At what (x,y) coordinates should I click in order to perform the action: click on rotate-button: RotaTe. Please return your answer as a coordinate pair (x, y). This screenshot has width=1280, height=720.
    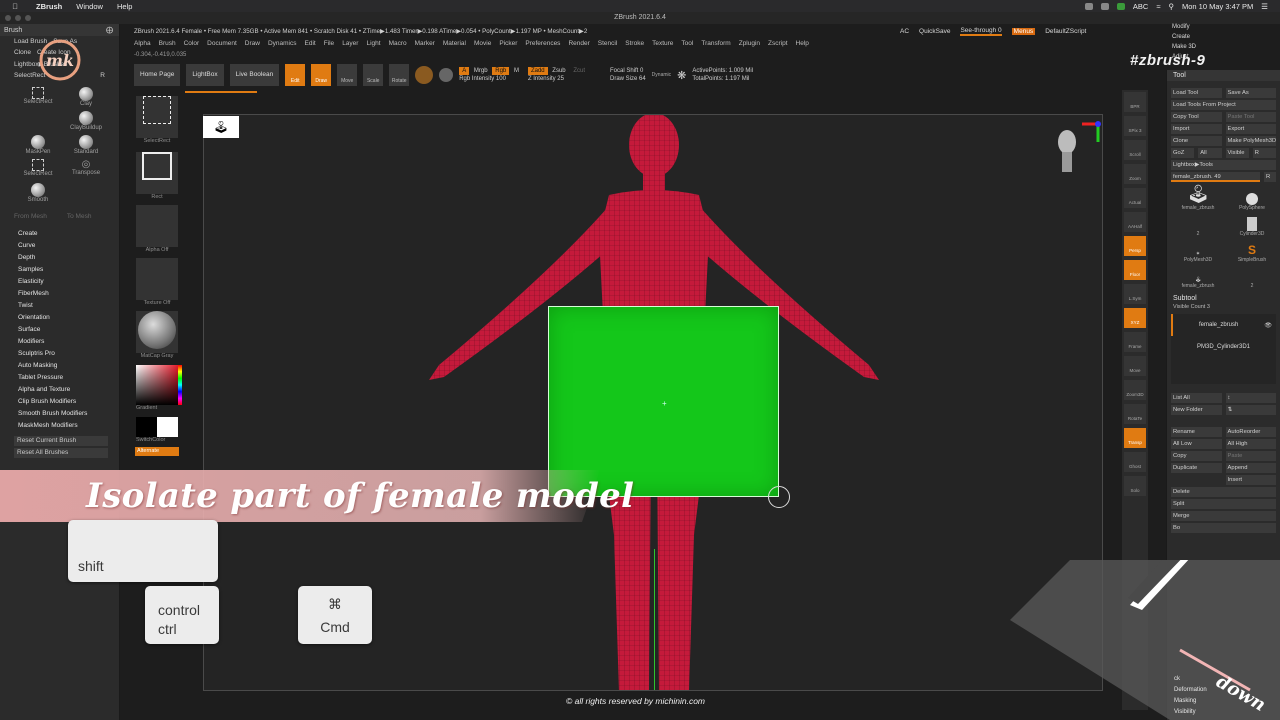
    Looking at the image, I should click on (1135, 414).